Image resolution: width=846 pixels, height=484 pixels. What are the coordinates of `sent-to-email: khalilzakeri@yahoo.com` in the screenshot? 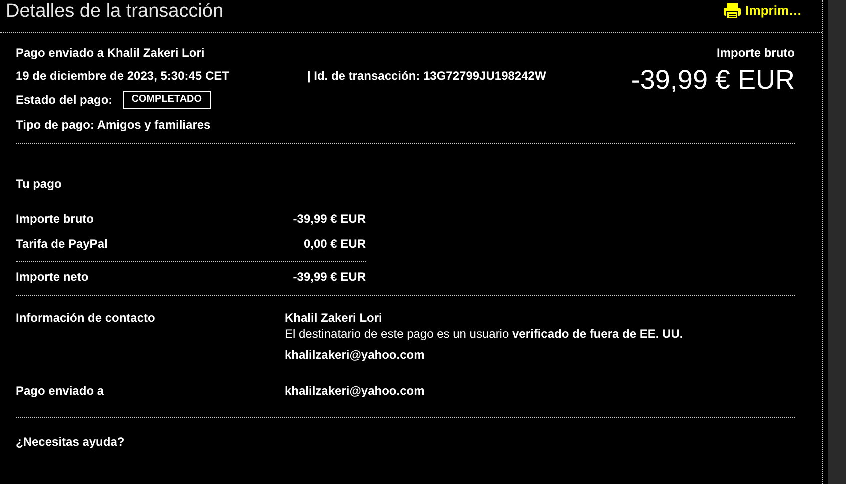 It's located at (355, 391).